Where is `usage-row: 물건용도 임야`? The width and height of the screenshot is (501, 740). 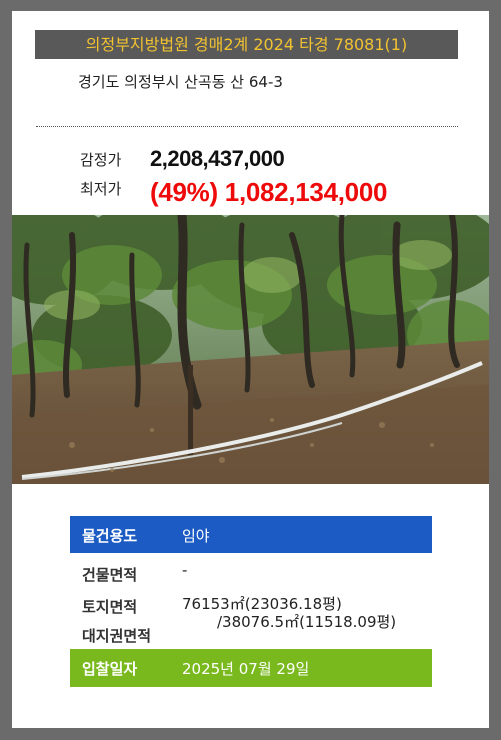 usage-row: 물건용도 임야 is located at coordinates (251, 534).